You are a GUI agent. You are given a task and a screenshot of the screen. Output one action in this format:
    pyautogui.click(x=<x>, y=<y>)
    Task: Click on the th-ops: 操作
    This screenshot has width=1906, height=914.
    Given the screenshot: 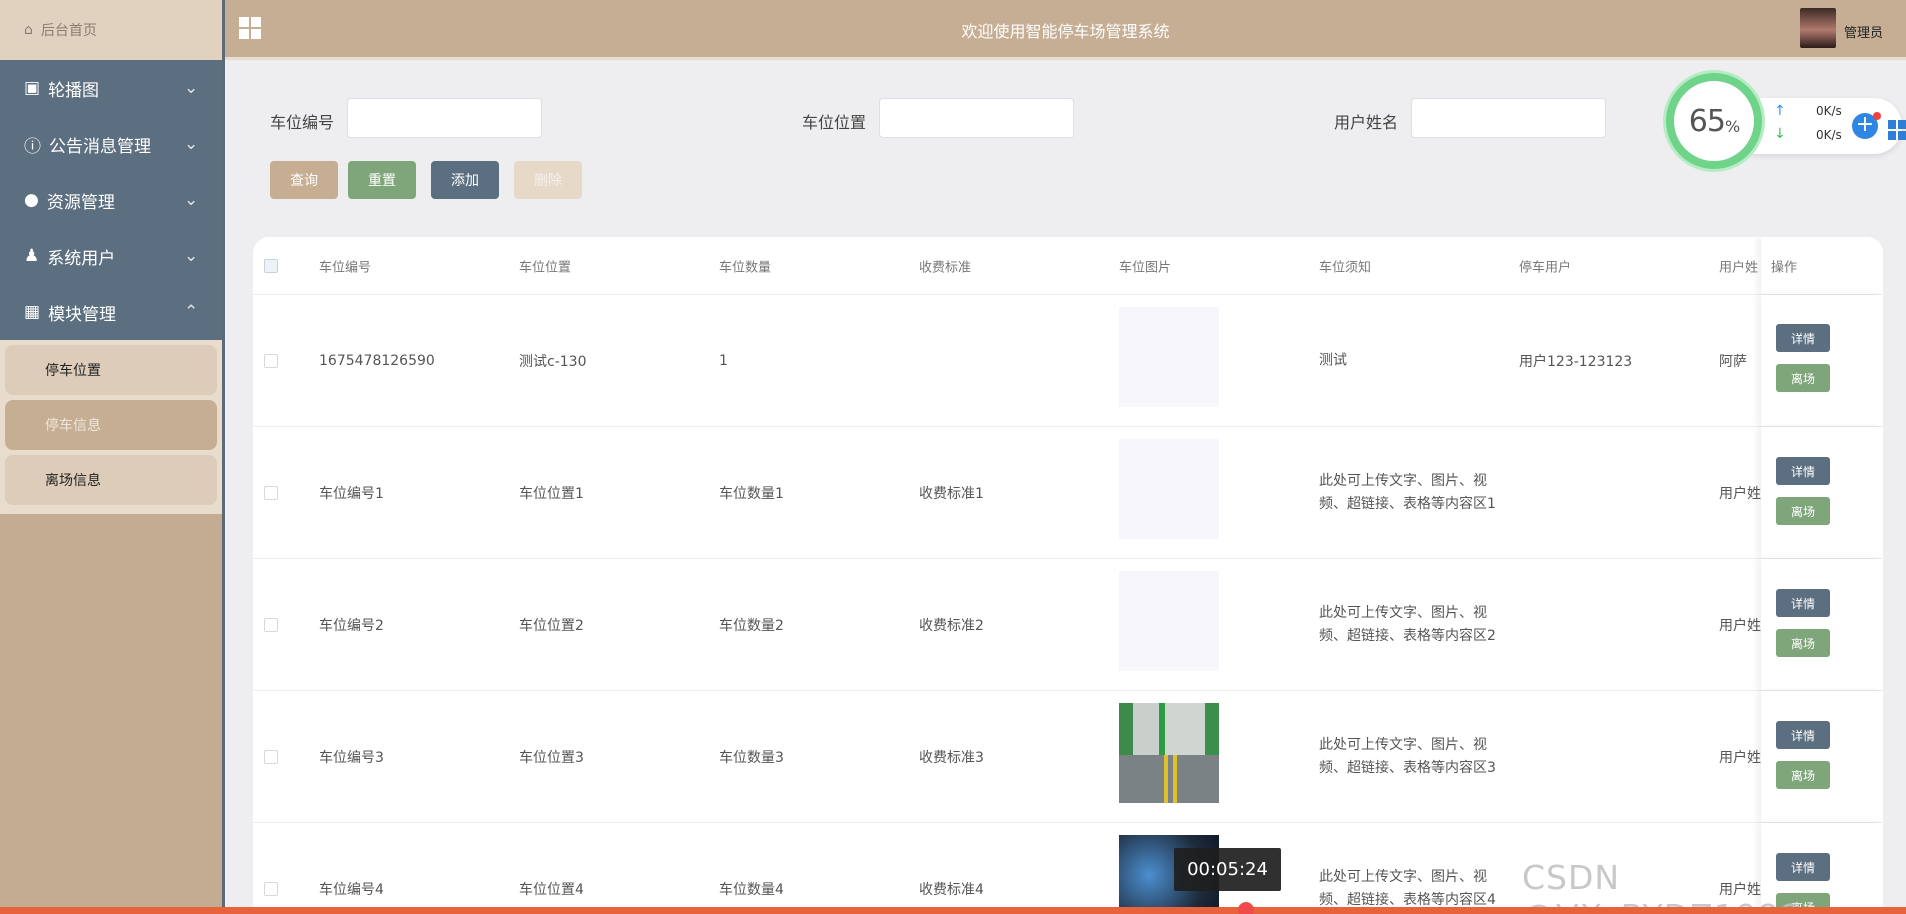 What is the action you would take?
    pyautogui.click(x=1784, y=267)
    